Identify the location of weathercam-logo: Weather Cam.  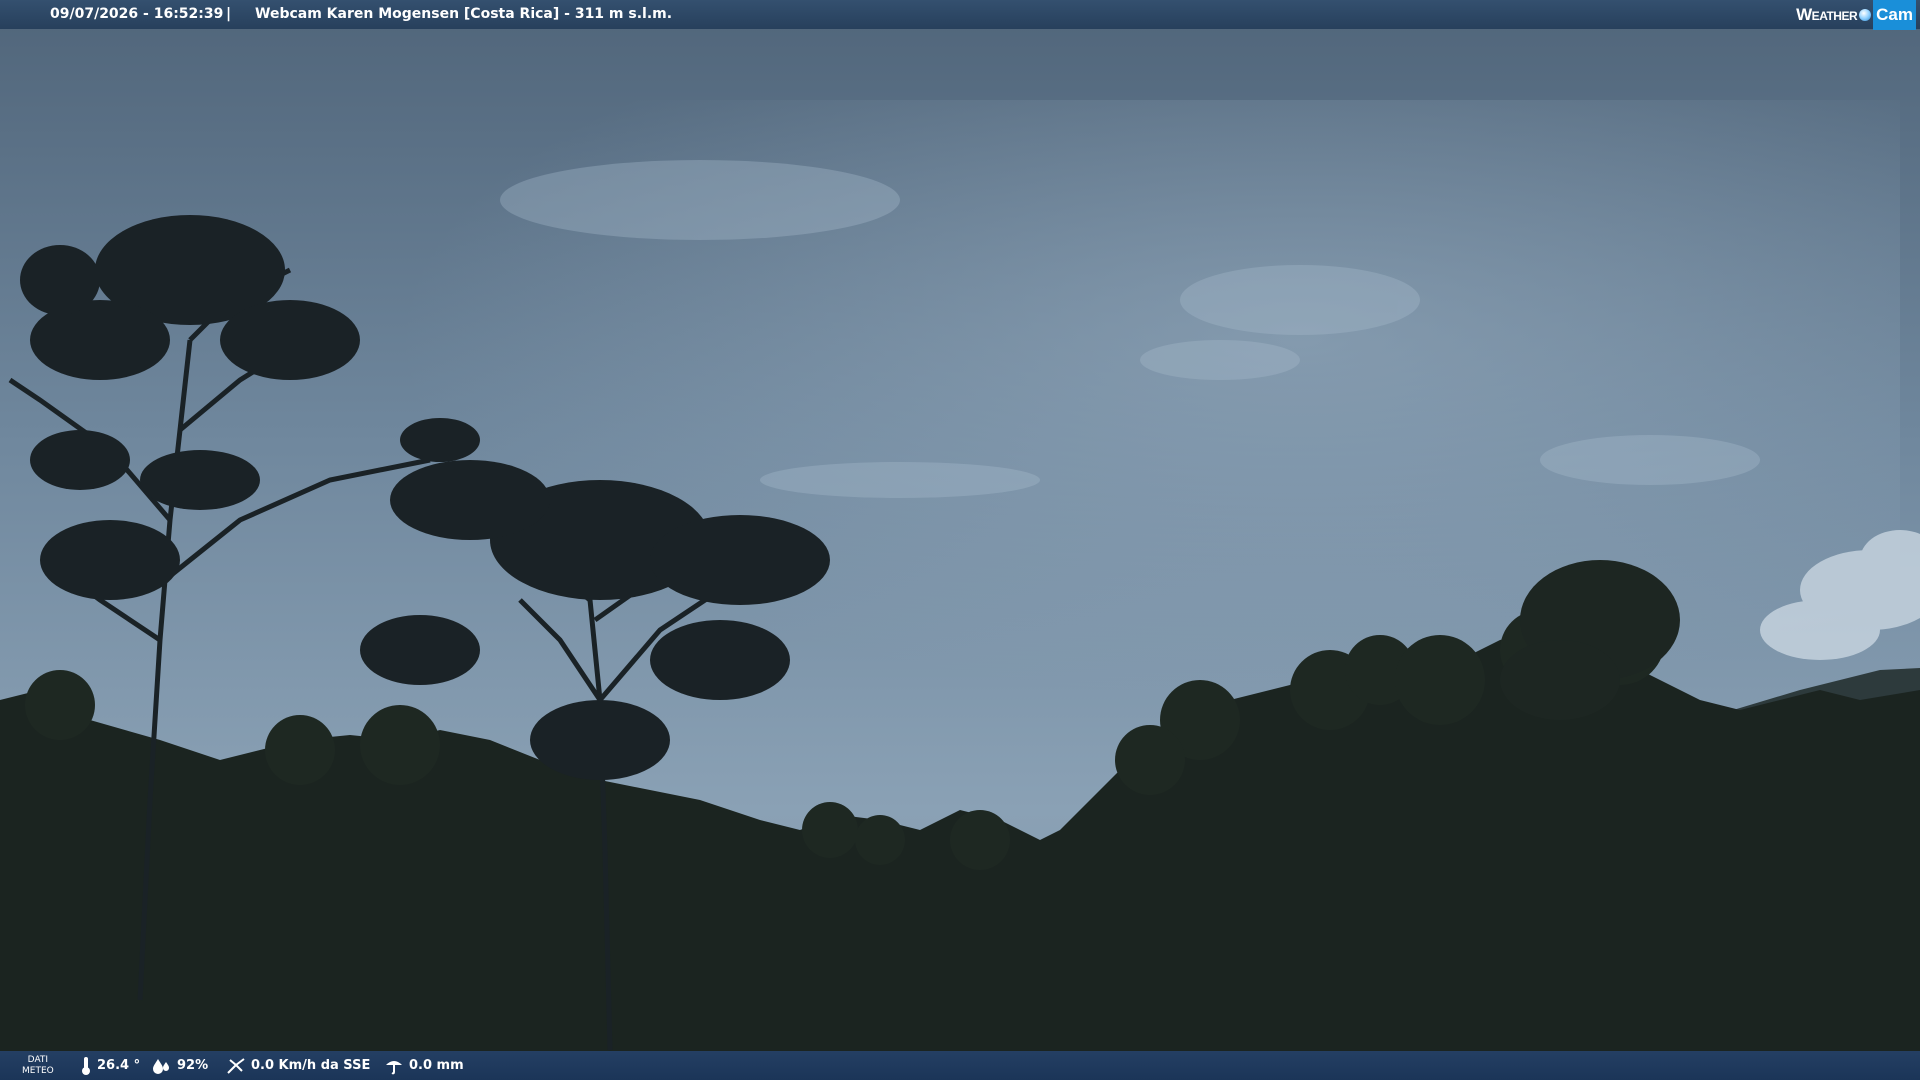
(1858, 15).